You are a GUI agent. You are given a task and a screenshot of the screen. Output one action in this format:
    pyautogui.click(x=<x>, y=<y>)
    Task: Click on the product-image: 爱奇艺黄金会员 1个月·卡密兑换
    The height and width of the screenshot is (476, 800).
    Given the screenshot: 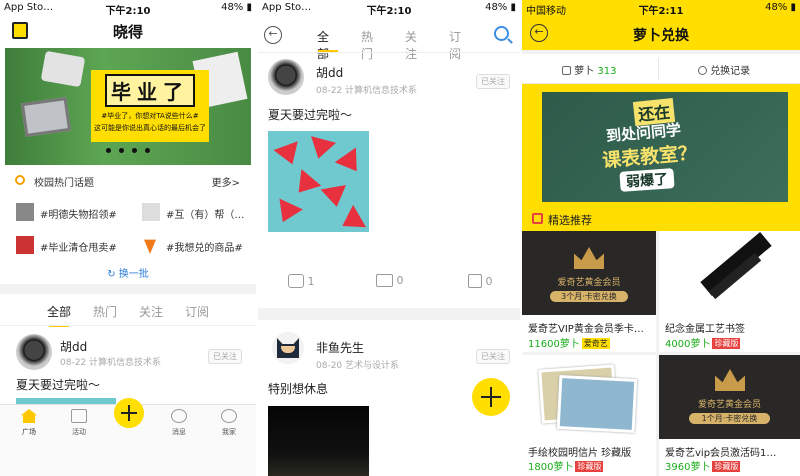 What is the action you would take?
    pyautogui.click(x=729, y=397)
    